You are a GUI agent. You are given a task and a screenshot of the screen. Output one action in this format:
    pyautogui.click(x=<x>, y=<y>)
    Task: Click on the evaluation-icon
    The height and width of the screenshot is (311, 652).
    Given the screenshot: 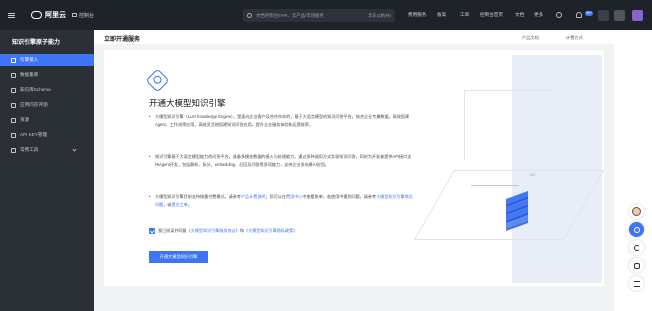 What is the action you would take?
    pyautogui.click(x=13, y=105)
    